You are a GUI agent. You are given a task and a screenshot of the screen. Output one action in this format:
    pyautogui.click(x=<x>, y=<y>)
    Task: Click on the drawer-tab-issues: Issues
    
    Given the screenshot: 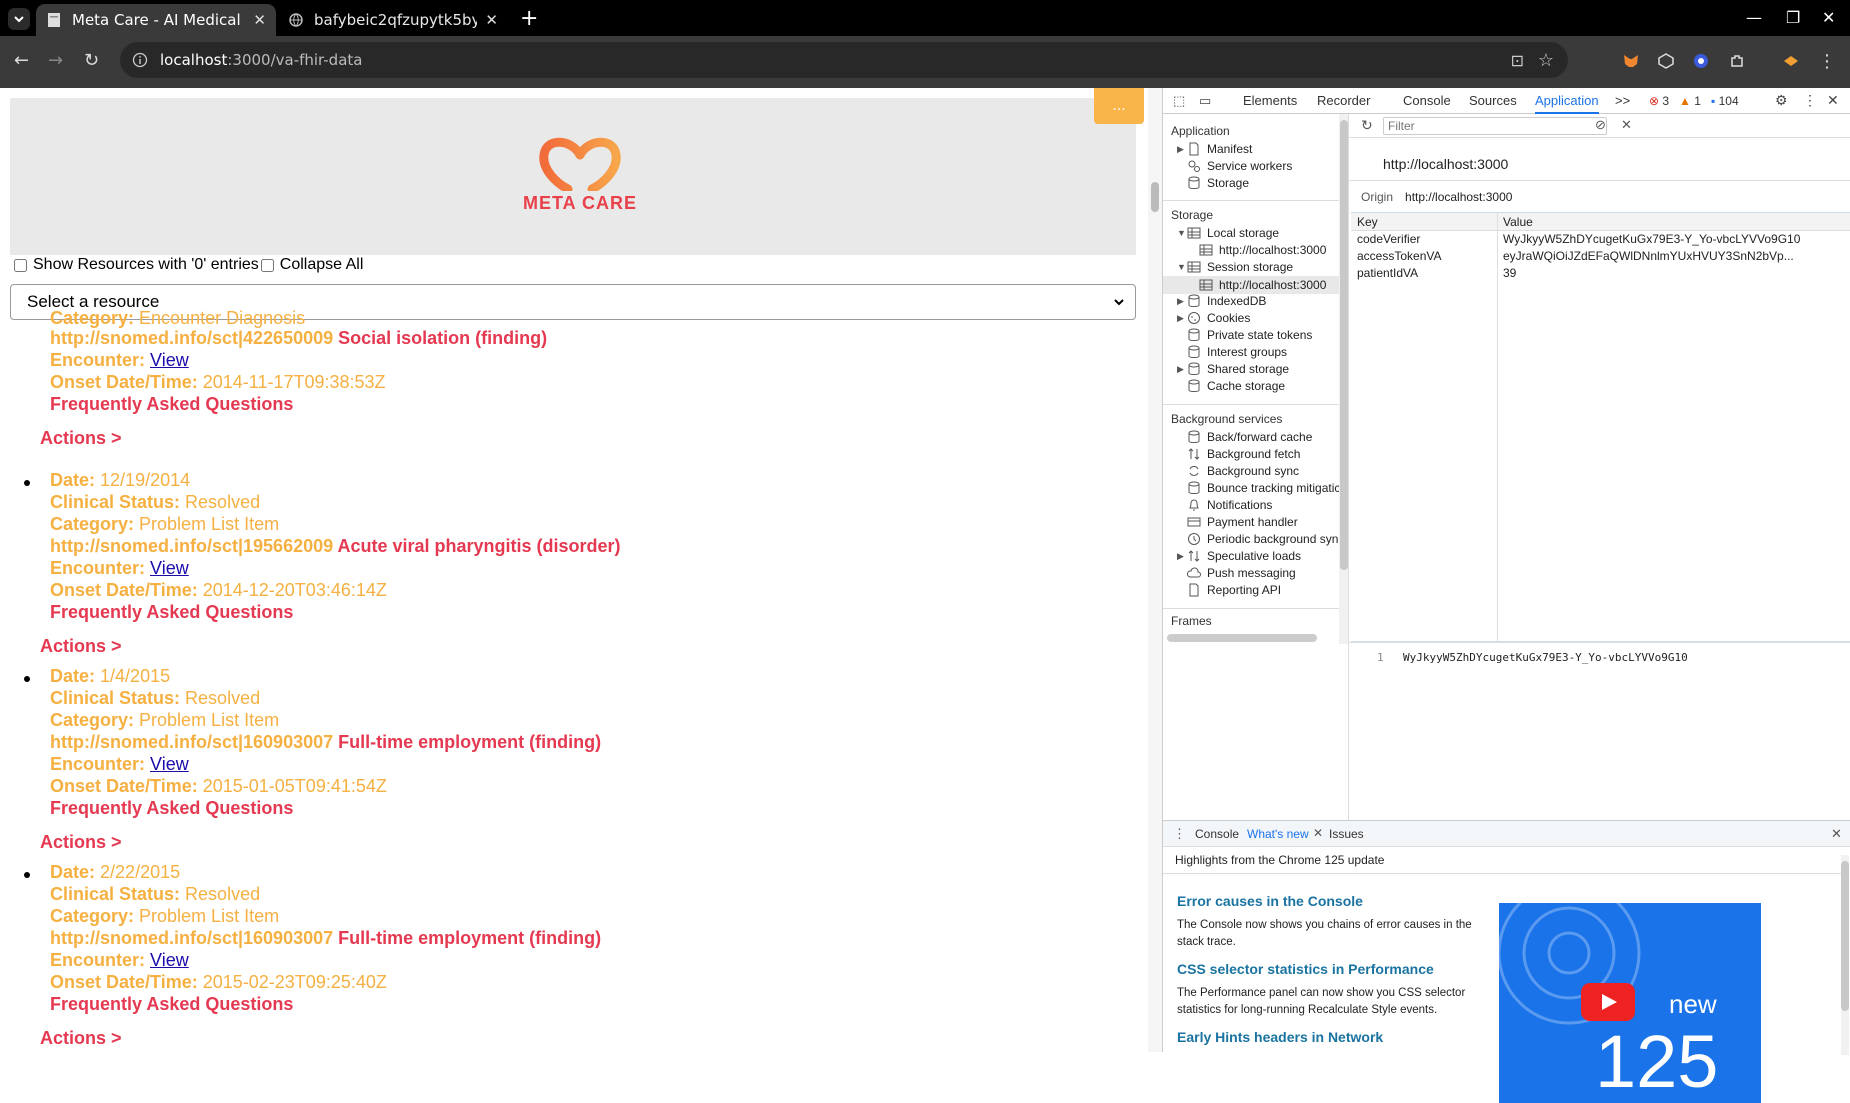 What is the action you would take?
    pyautogui.click(x=1346, y=834)
    